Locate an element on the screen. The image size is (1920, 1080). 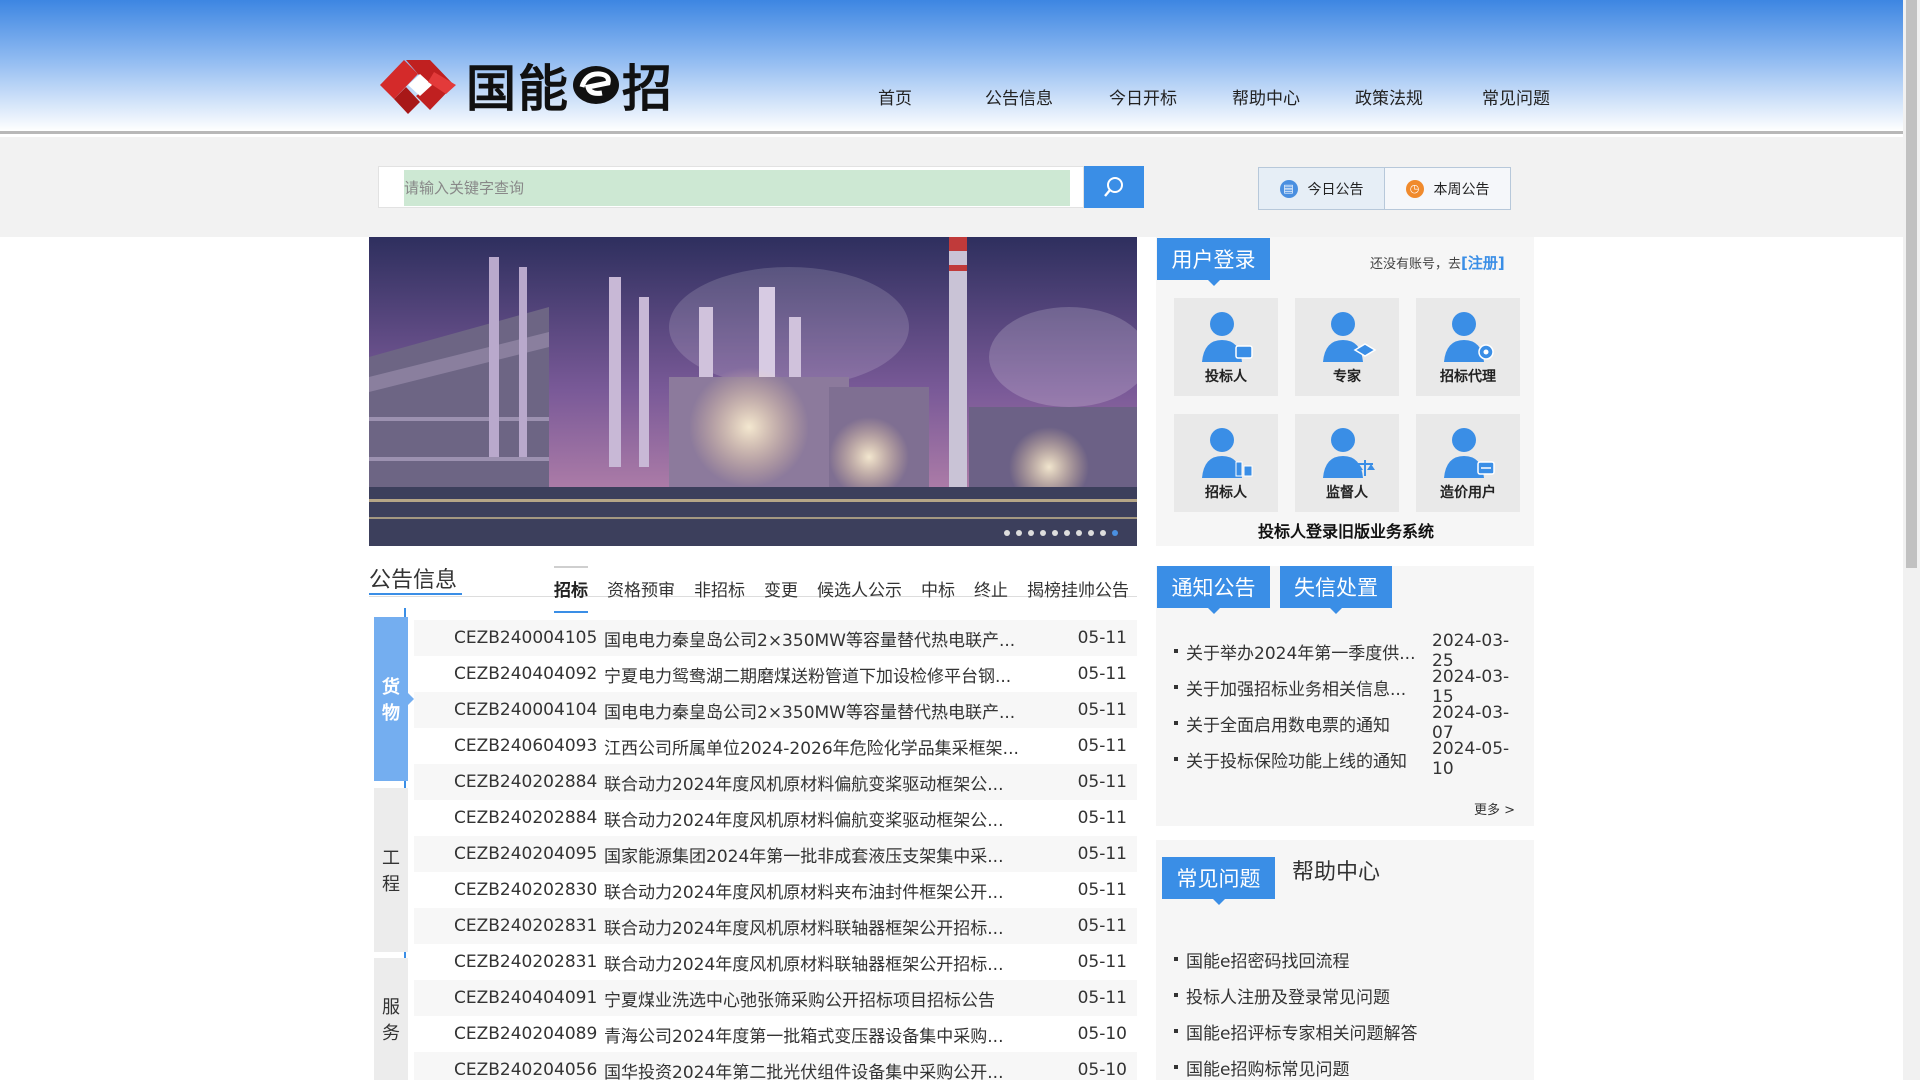
tab-open-call: 揭榜挂帅公告 is located at coordinates (1078, 588).